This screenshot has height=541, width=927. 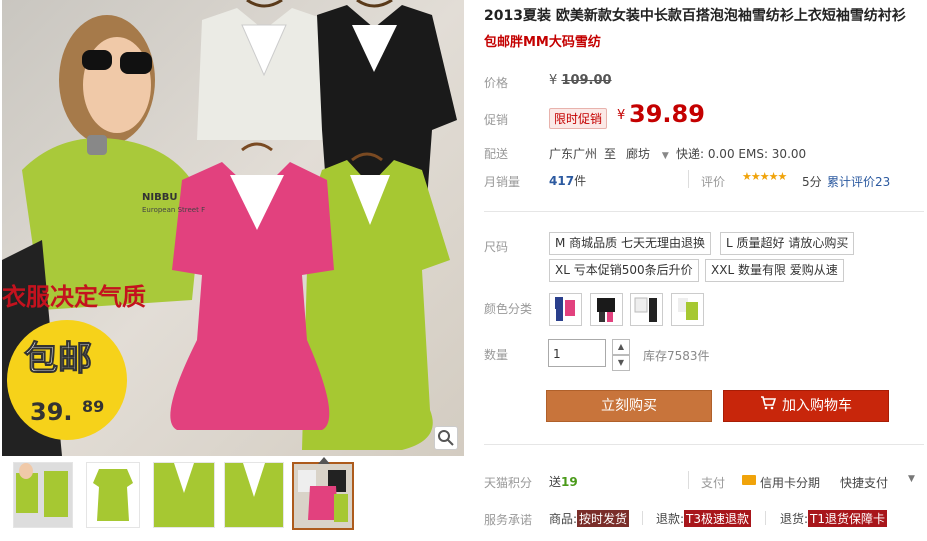 What do you see at coordinates (812, 182) in the screenshot?
I see `rating-score: 5分` at bounding box center [812, 182].